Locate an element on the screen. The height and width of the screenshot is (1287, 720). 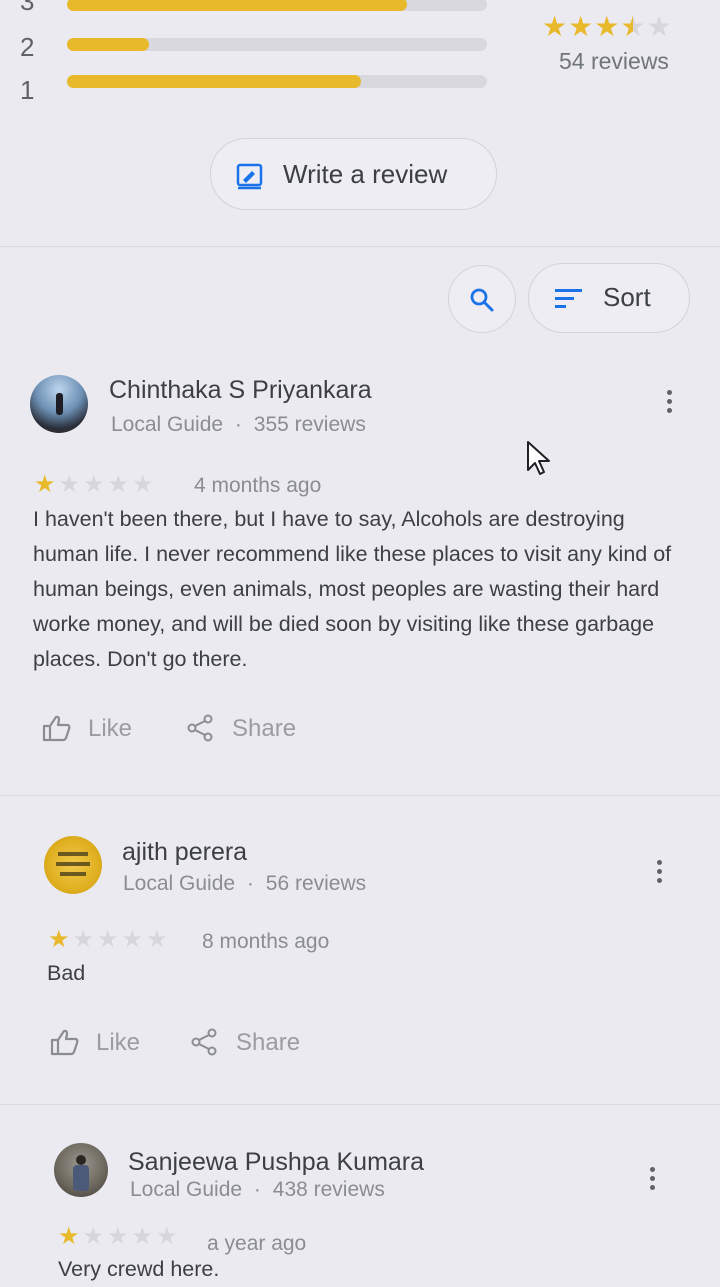
summary-stars: ★★★★★ is located at coordinates (607, 26).